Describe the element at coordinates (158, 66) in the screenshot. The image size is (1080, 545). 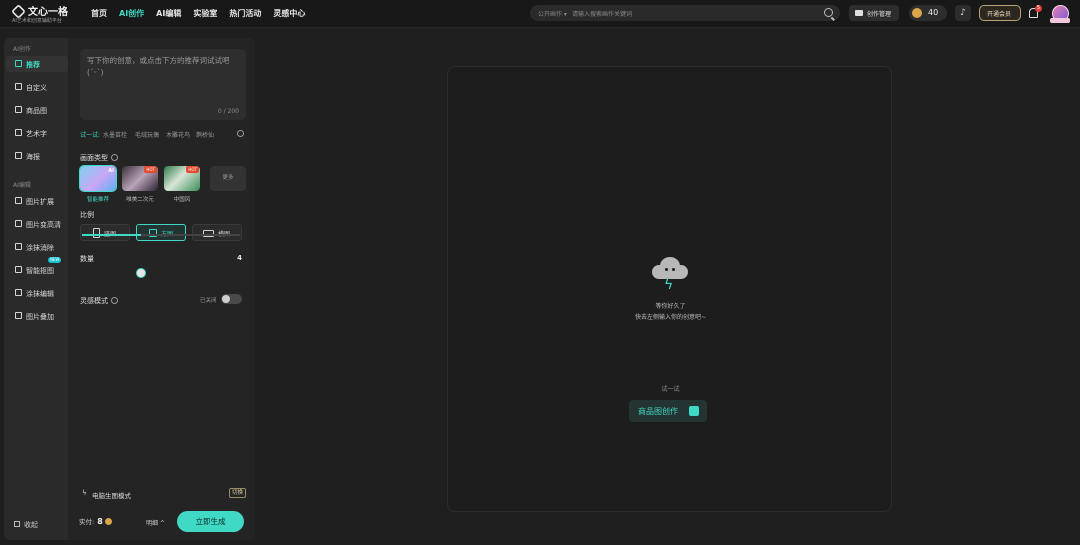
I see `prompt-placeholder: 写下你的创意，或点击下方的推荐词试试吧(ˊᵕˋ)` at that location.